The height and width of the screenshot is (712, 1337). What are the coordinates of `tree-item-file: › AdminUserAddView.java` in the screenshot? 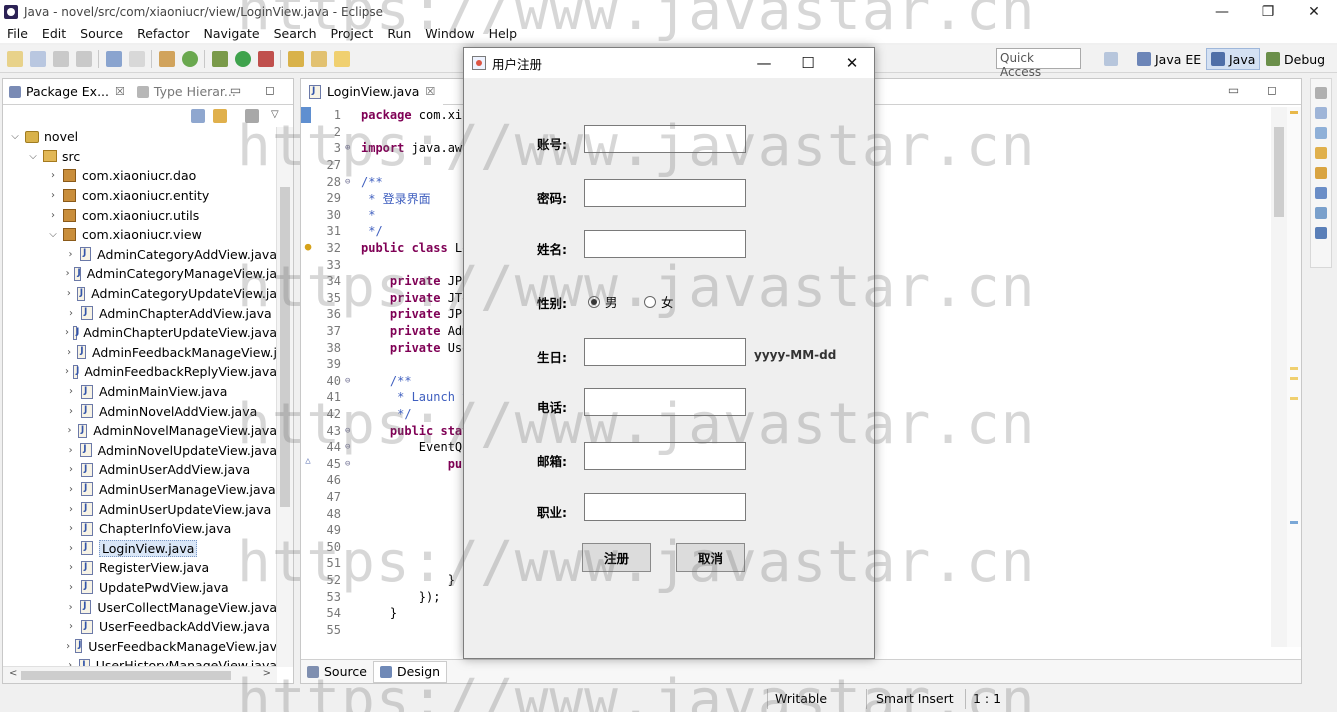 It's located at (140, 470).